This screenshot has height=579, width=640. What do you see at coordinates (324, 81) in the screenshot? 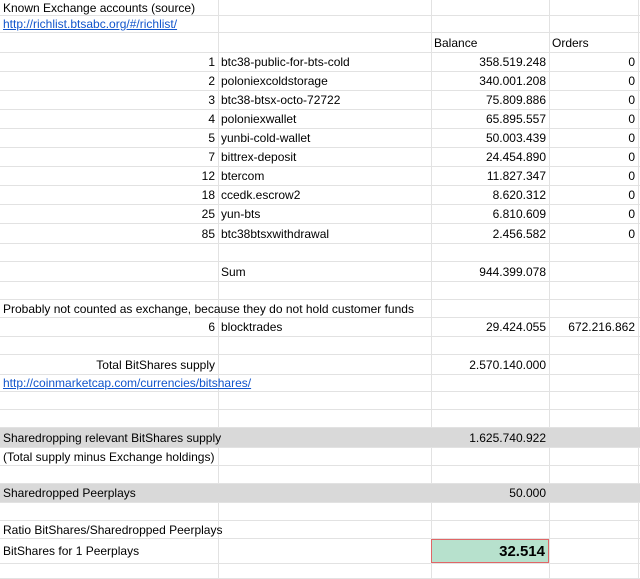
I see `account-cell: poloniexcoldstorage` at bounding box center [324, 81].